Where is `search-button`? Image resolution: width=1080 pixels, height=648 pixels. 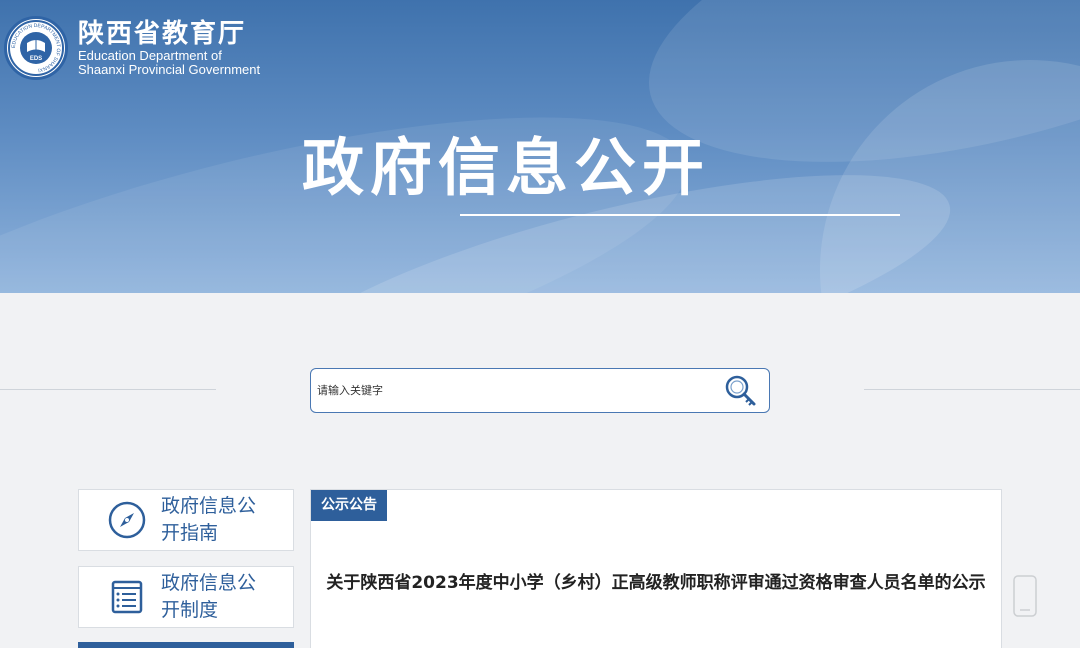 search-button is located at coordinates (741, 390).